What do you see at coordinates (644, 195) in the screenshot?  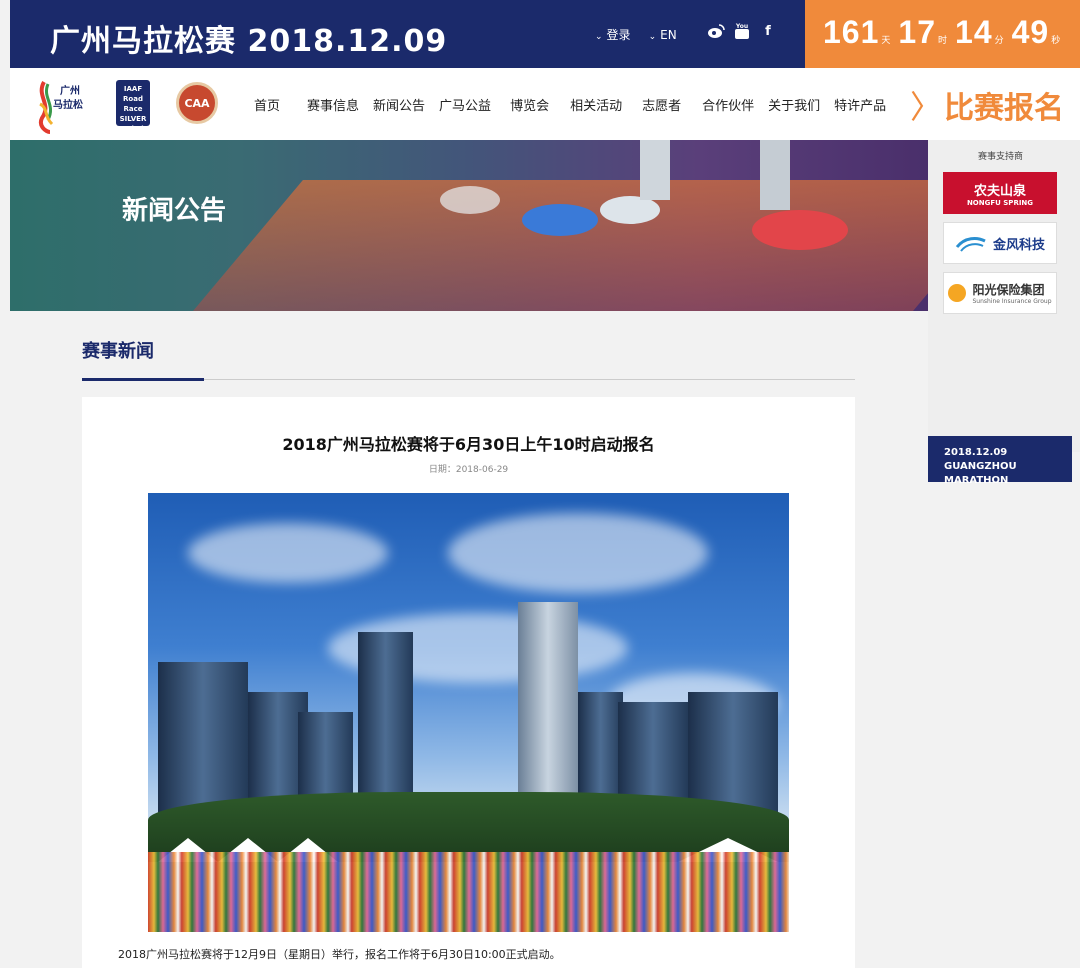 I see `runners-feet-image` at bounding box center [644, 195].